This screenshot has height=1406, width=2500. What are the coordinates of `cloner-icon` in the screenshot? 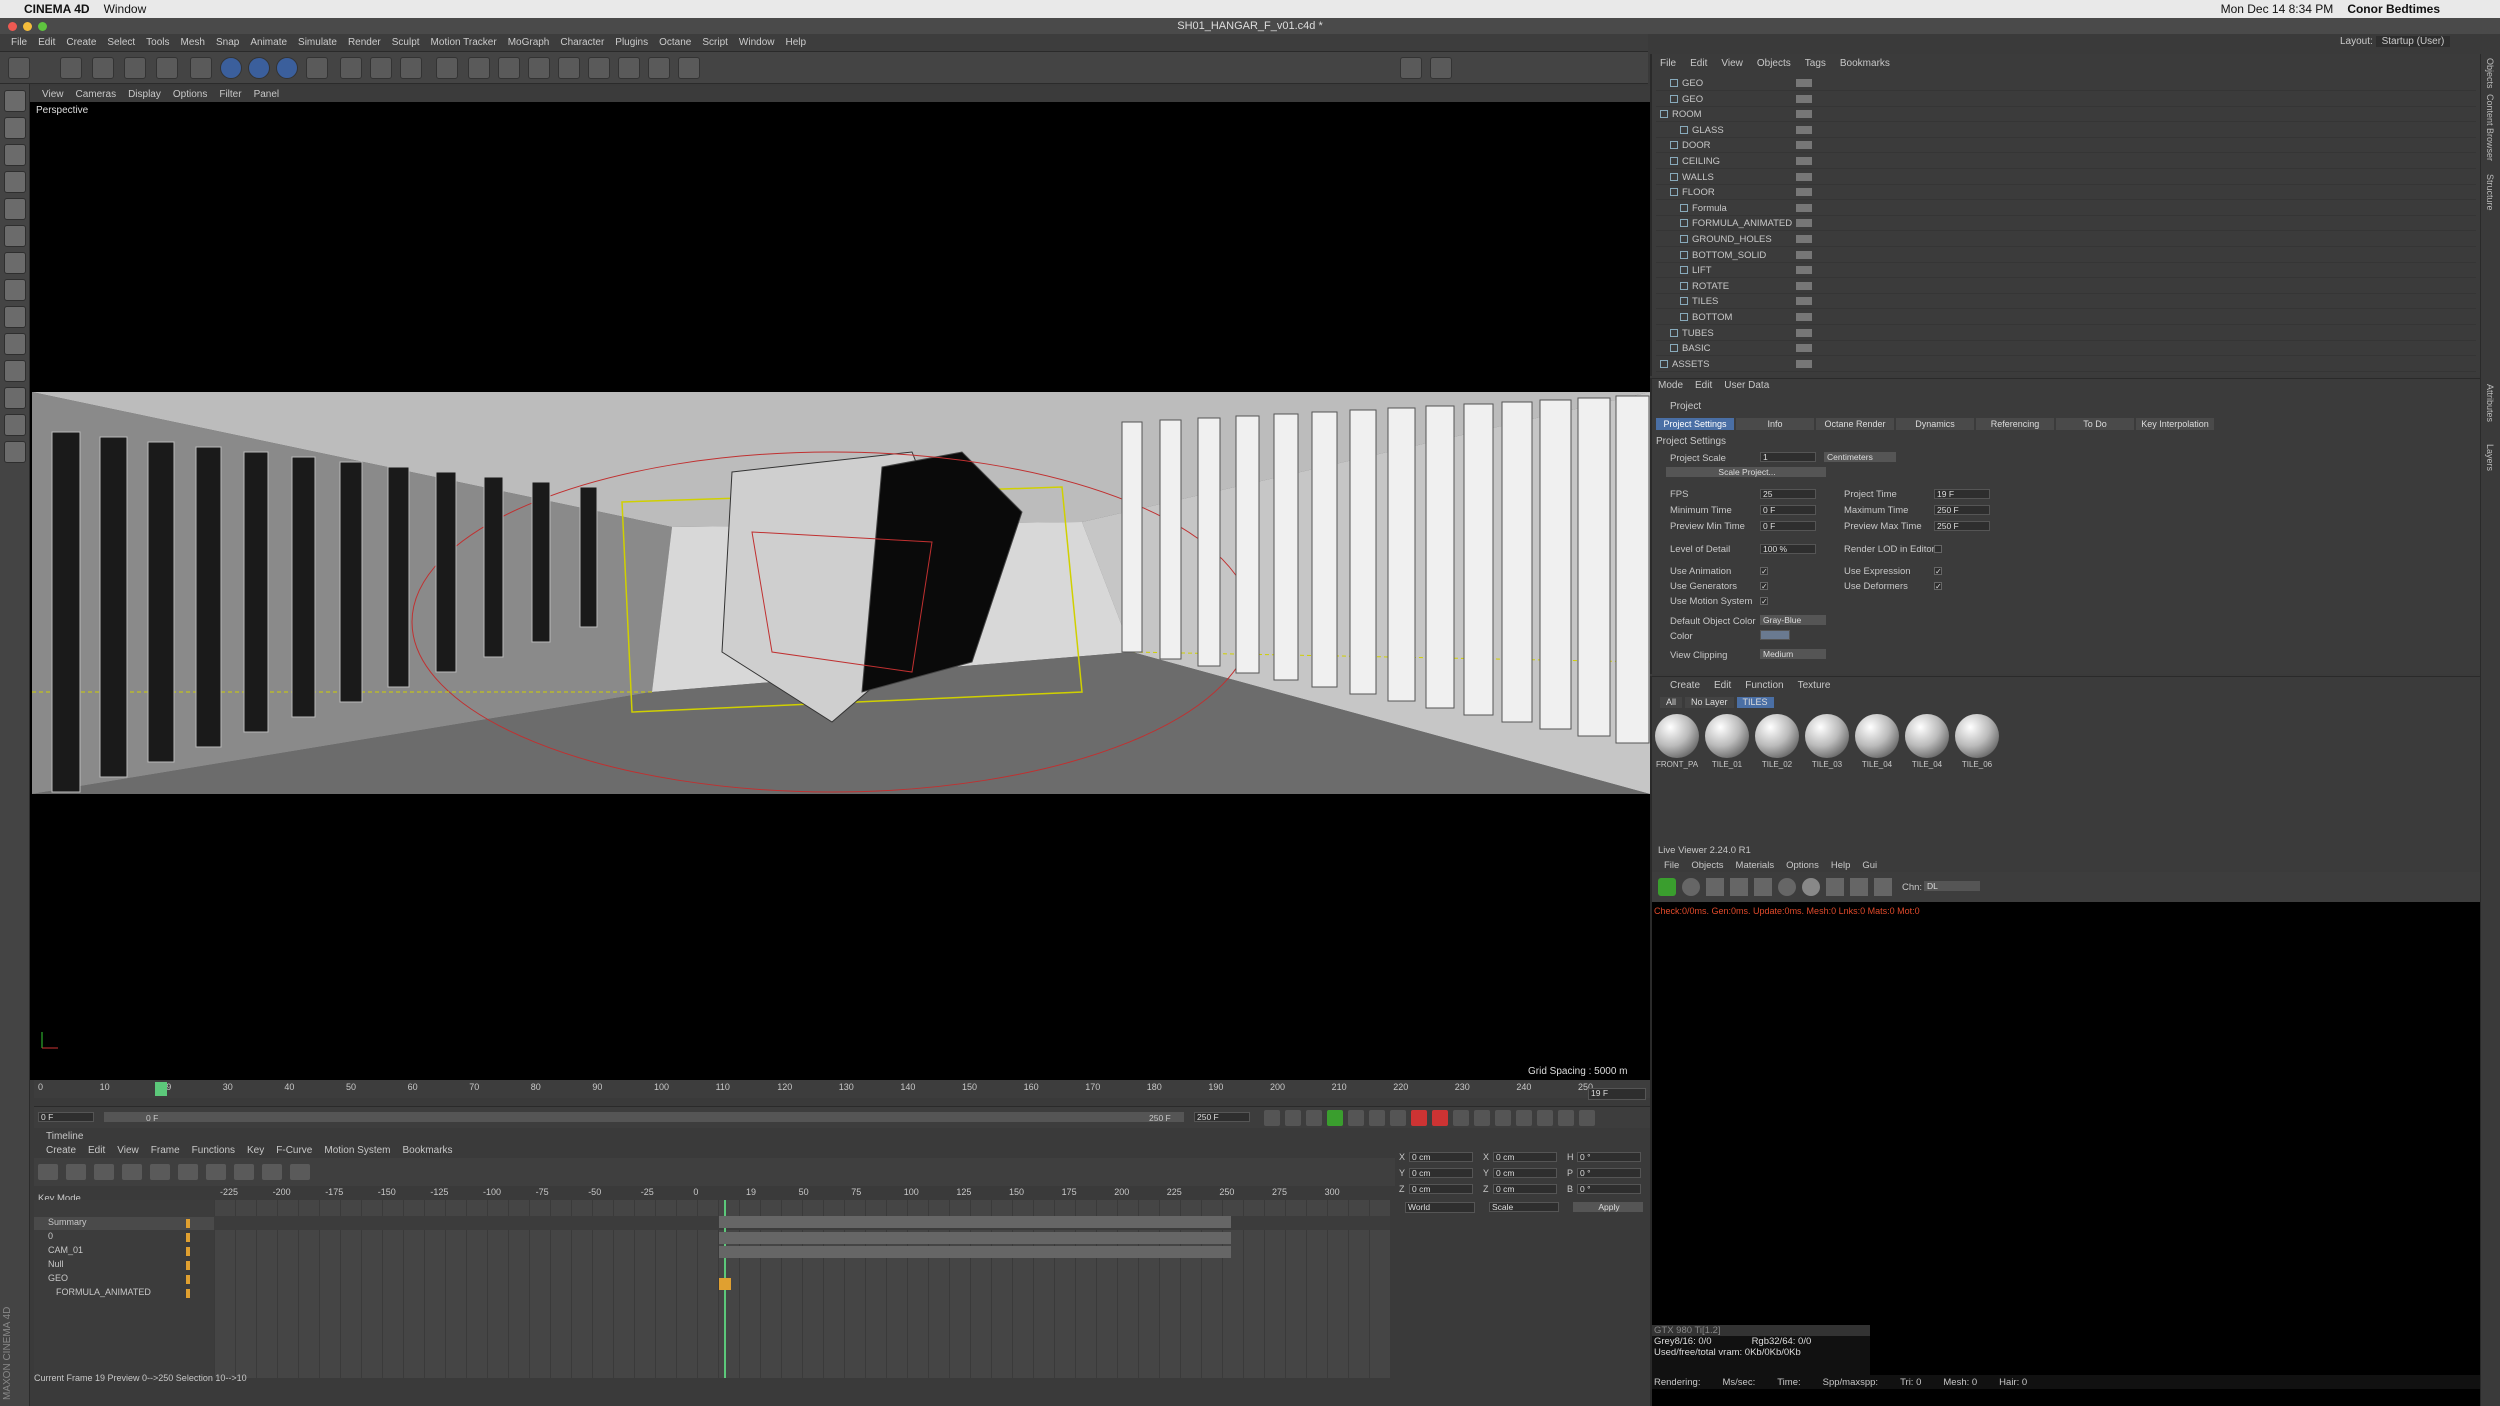 It's located at (539, 68).